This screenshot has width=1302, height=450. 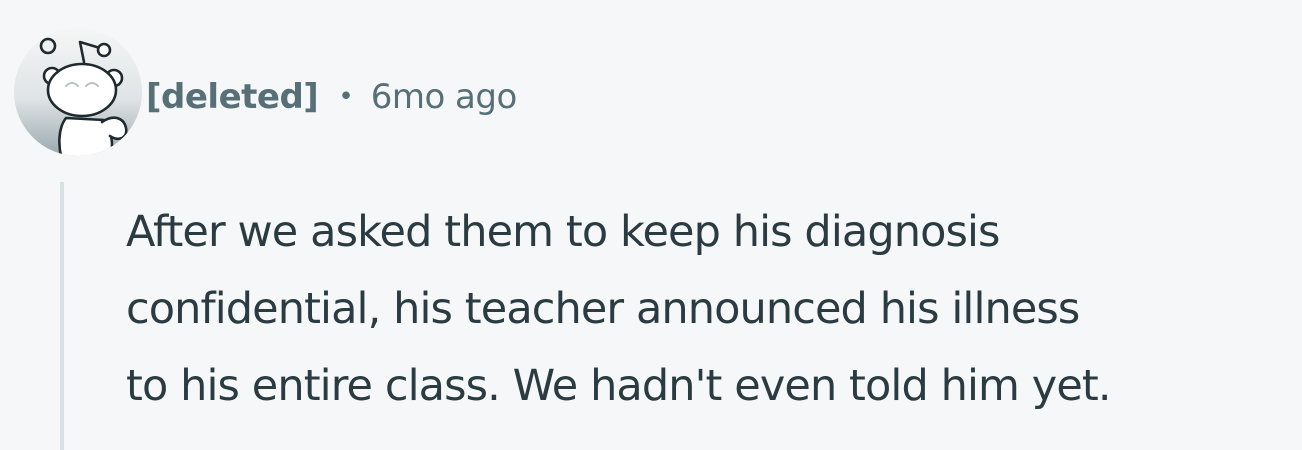 What do you see at coordinates (232, 97) in the screenshot?
I see `author-name: [deleted]` at bounding box center [232, 97].